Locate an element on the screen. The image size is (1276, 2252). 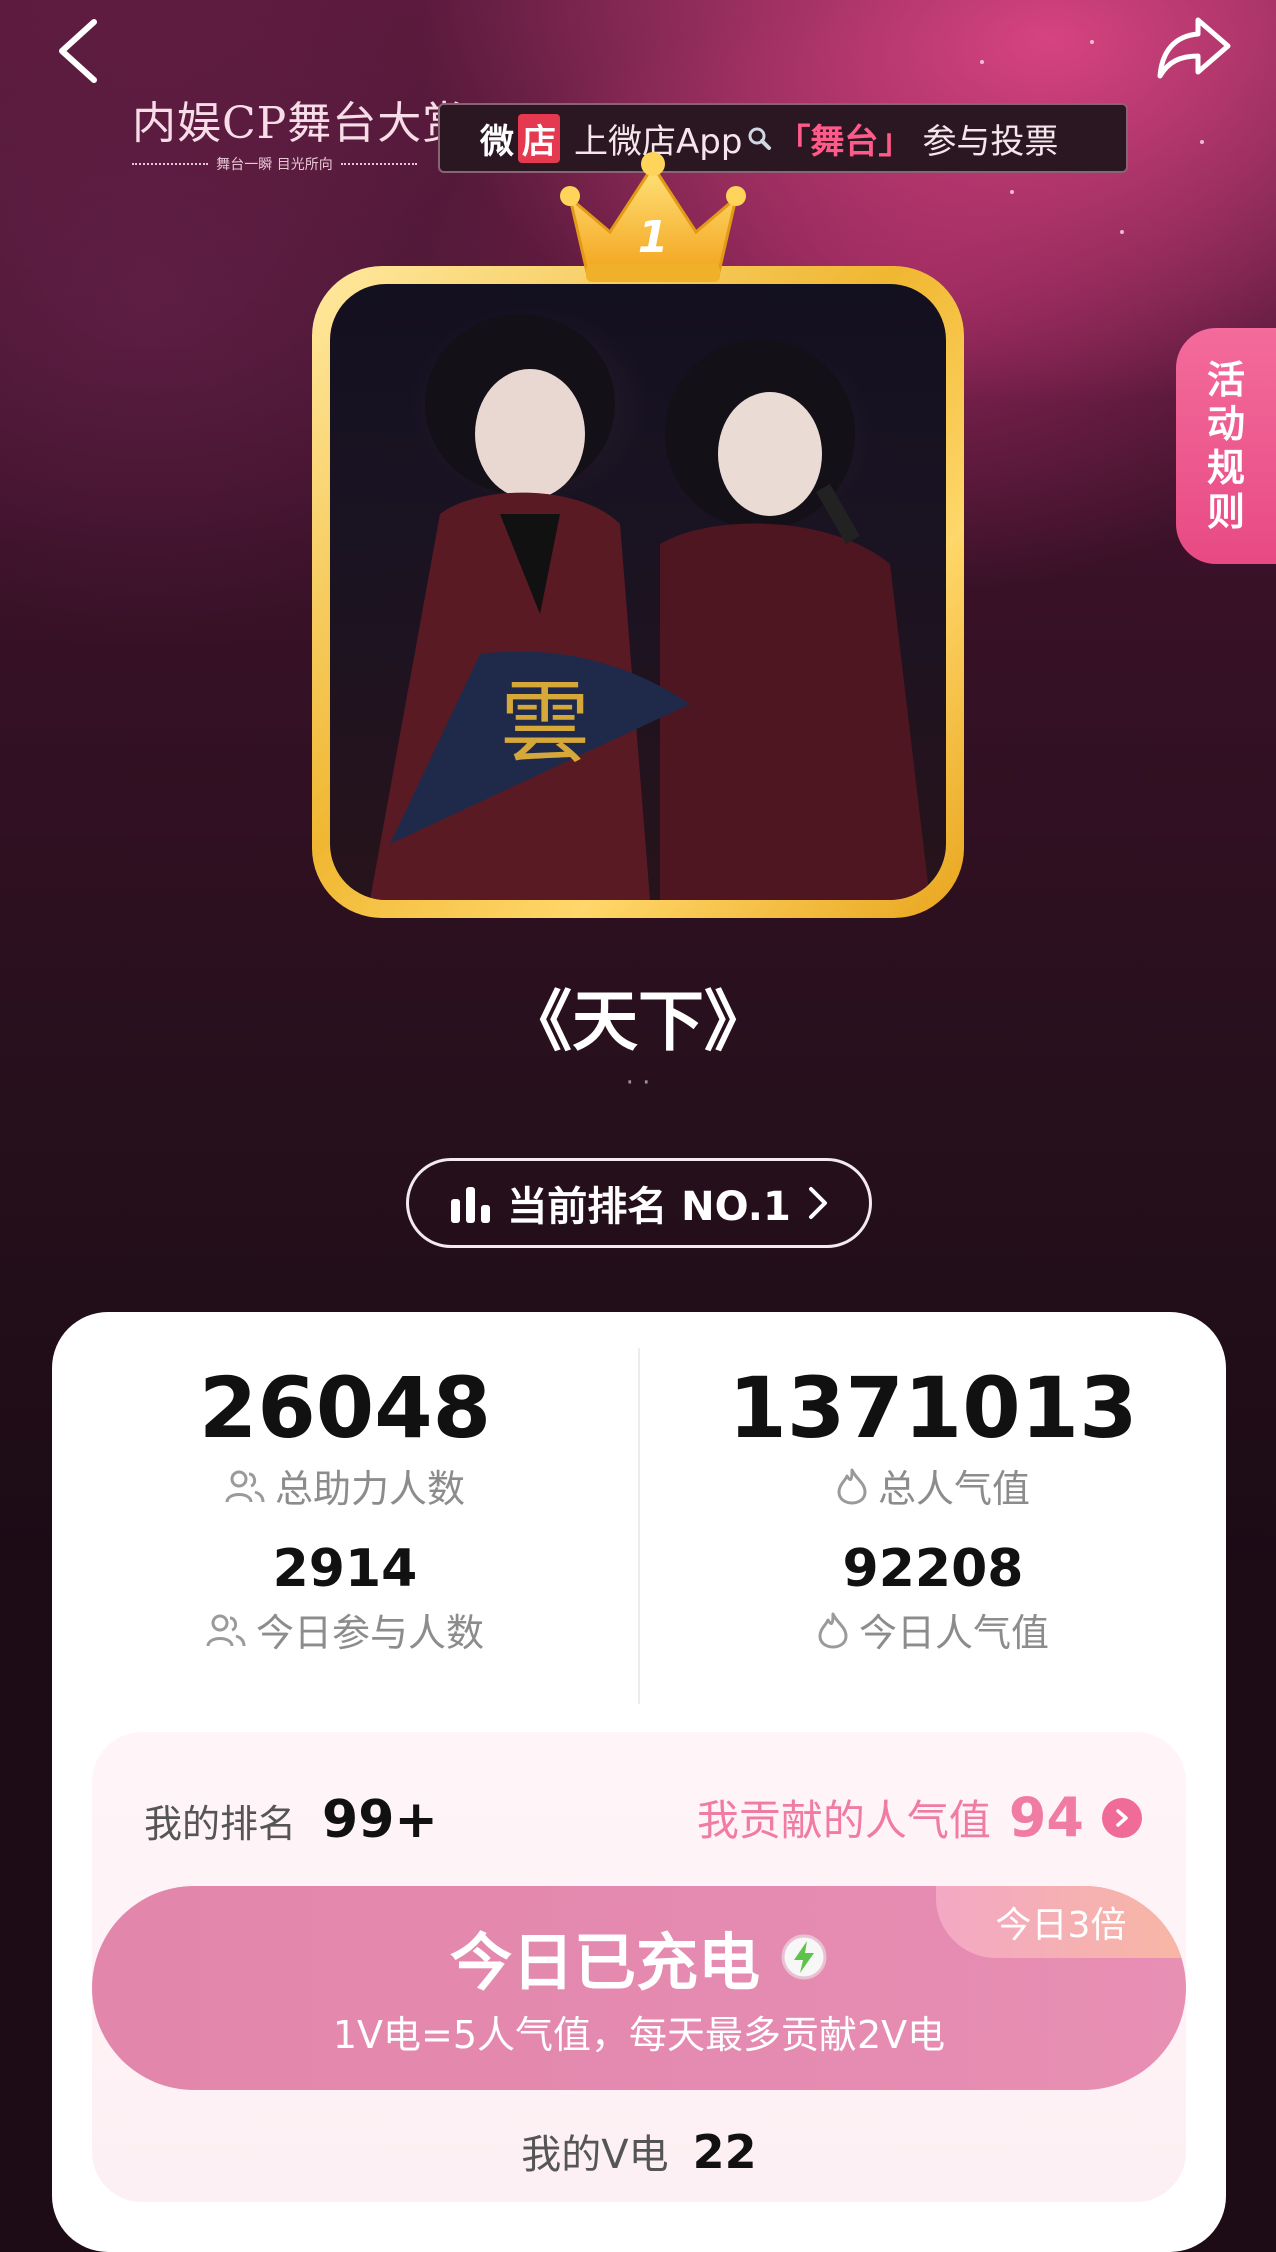
logo-title: 内娱CP舞台大赏 is located at coordinates (300, 123).